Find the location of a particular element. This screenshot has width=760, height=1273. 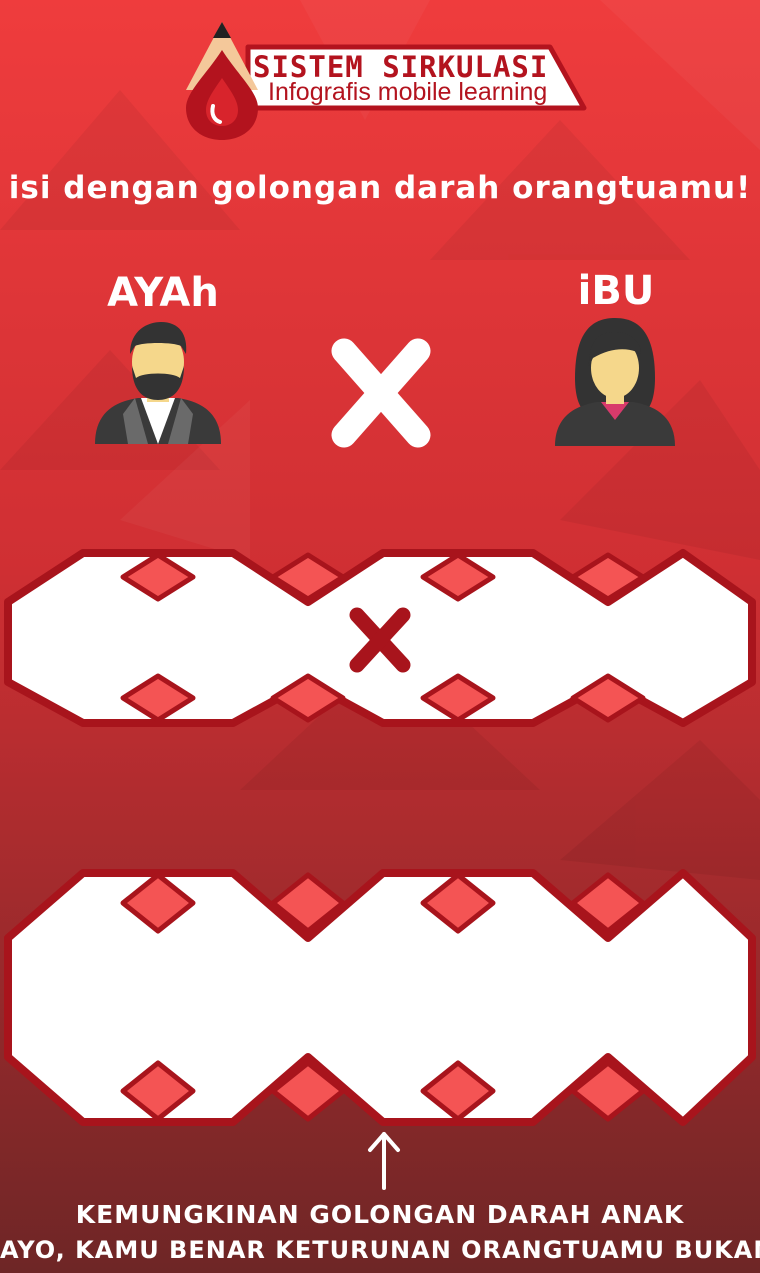

child-blood-type-result is located at coordinates (380, 995).